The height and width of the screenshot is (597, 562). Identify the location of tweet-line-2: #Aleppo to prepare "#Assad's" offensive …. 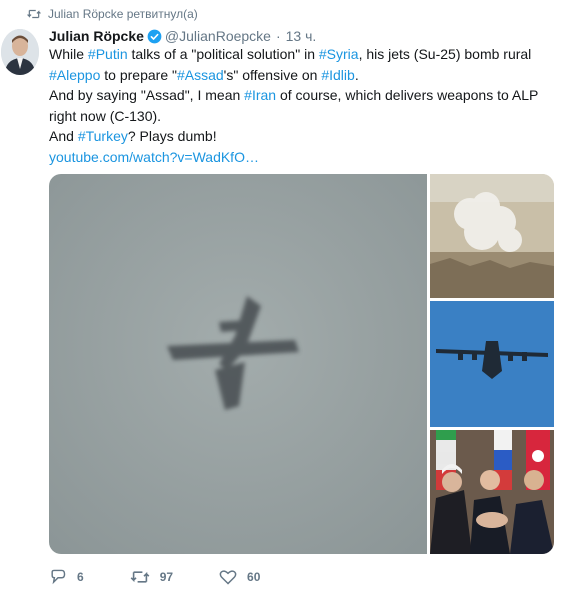
(301, 75).